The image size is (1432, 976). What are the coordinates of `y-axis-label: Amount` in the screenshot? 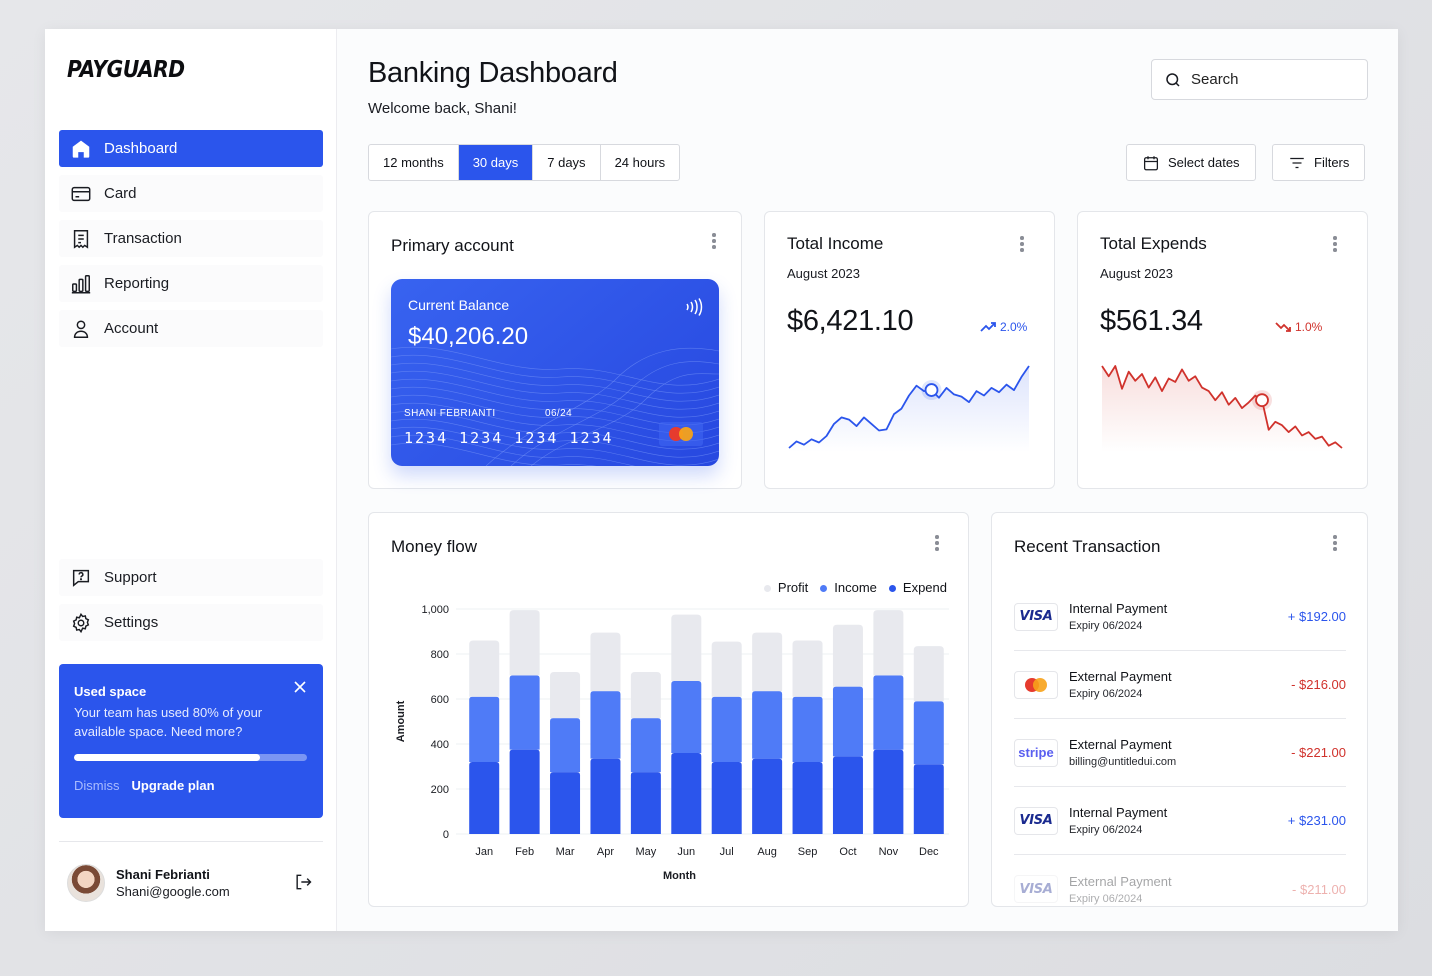 It's located at (401, 721).